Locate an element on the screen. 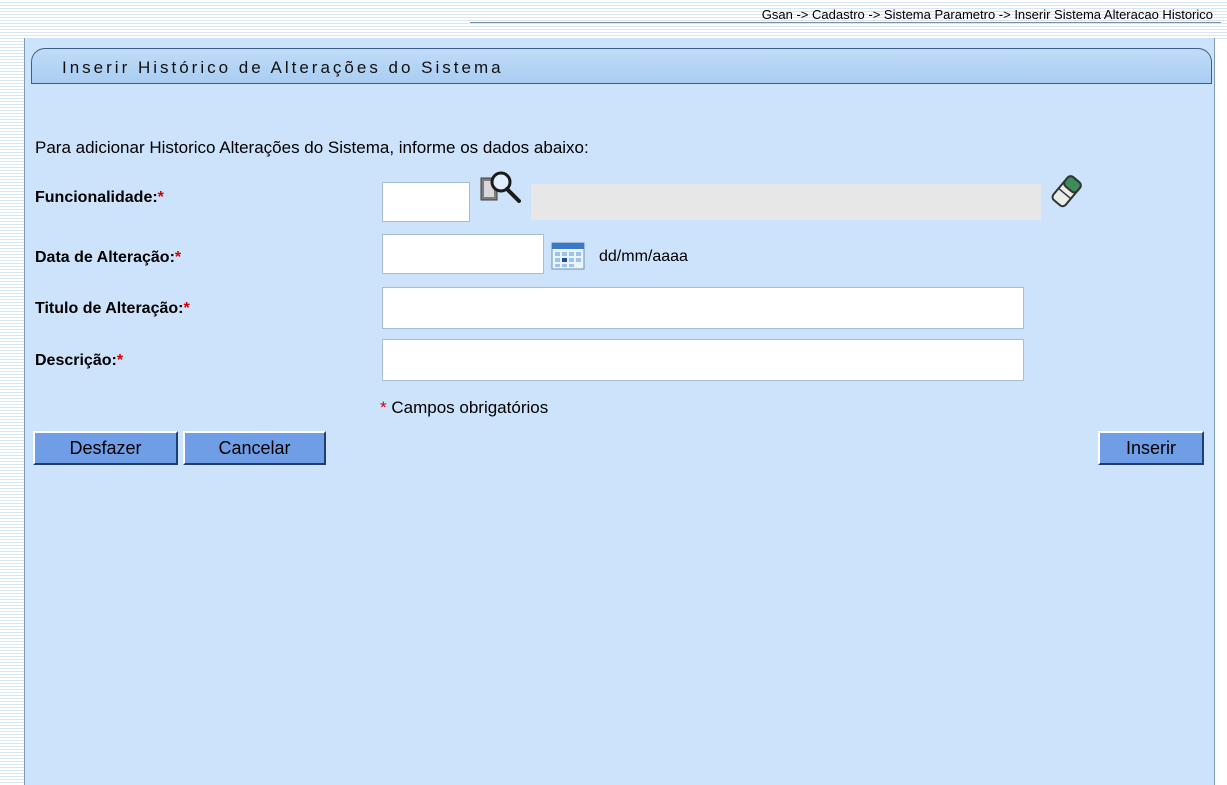 The width and height of the screenshot is (1227, 785). data-alteracao-label: Data de Alteração:* is located at coordinates (108, 258).